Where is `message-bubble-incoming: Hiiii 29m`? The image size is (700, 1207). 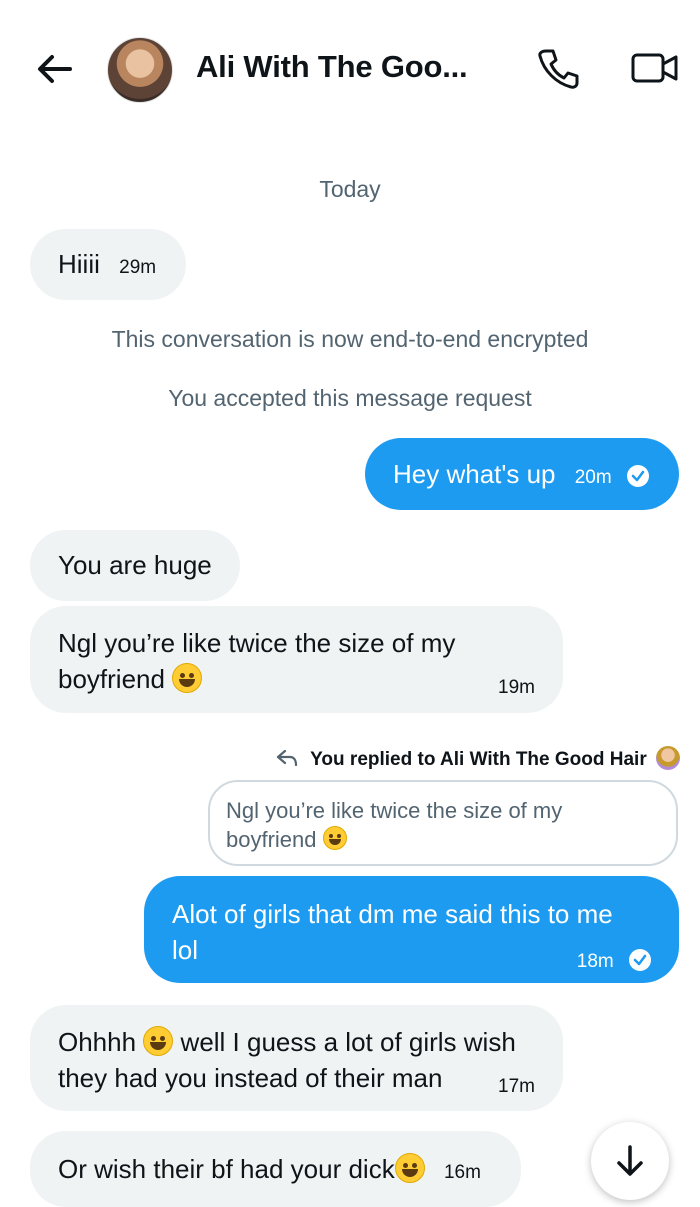 message-bubble-incoming: Hiiii 29m is located at coordinates (108, 264).